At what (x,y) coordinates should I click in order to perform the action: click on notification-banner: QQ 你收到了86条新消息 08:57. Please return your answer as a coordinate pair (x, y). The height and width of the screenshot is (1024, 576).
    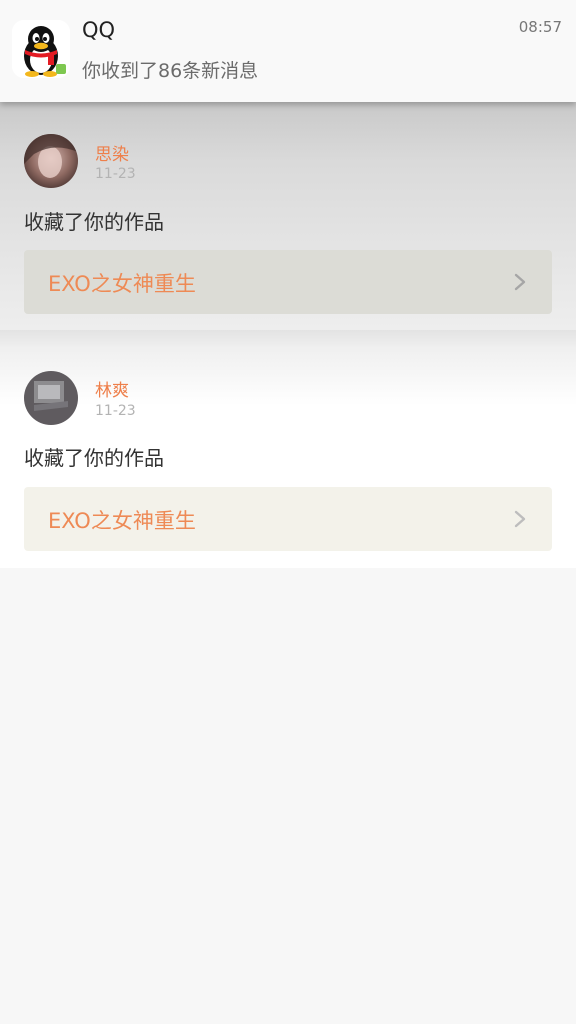
    Looking at the image, I should click on (288, 51).